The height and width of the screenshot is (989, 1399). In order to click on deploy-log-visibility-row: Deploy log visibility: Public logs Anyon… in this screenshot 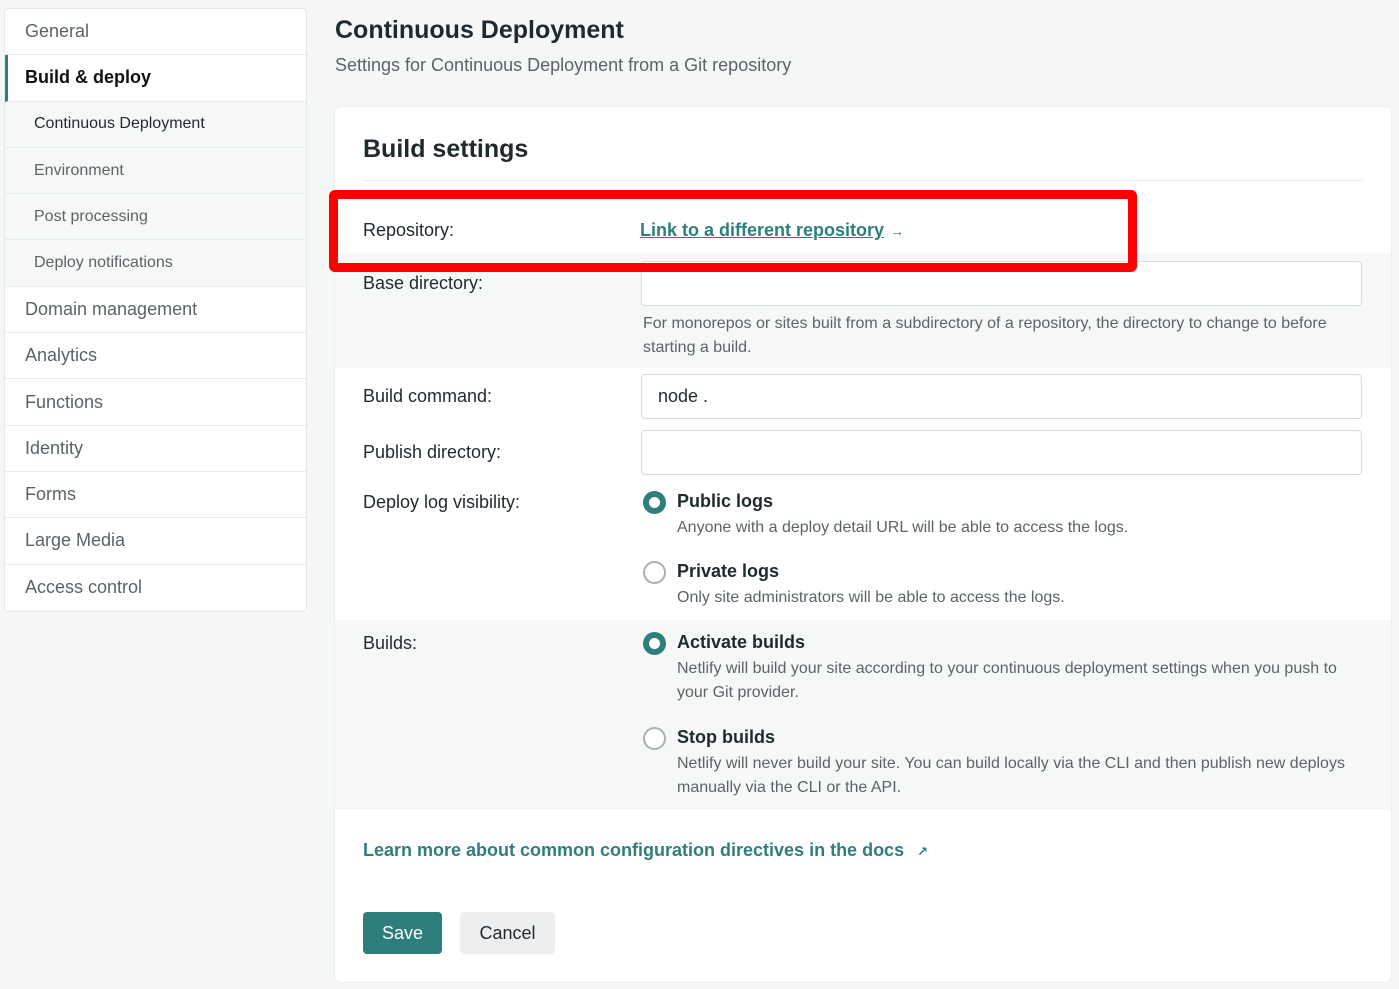, I will do `click(863, 550)`.